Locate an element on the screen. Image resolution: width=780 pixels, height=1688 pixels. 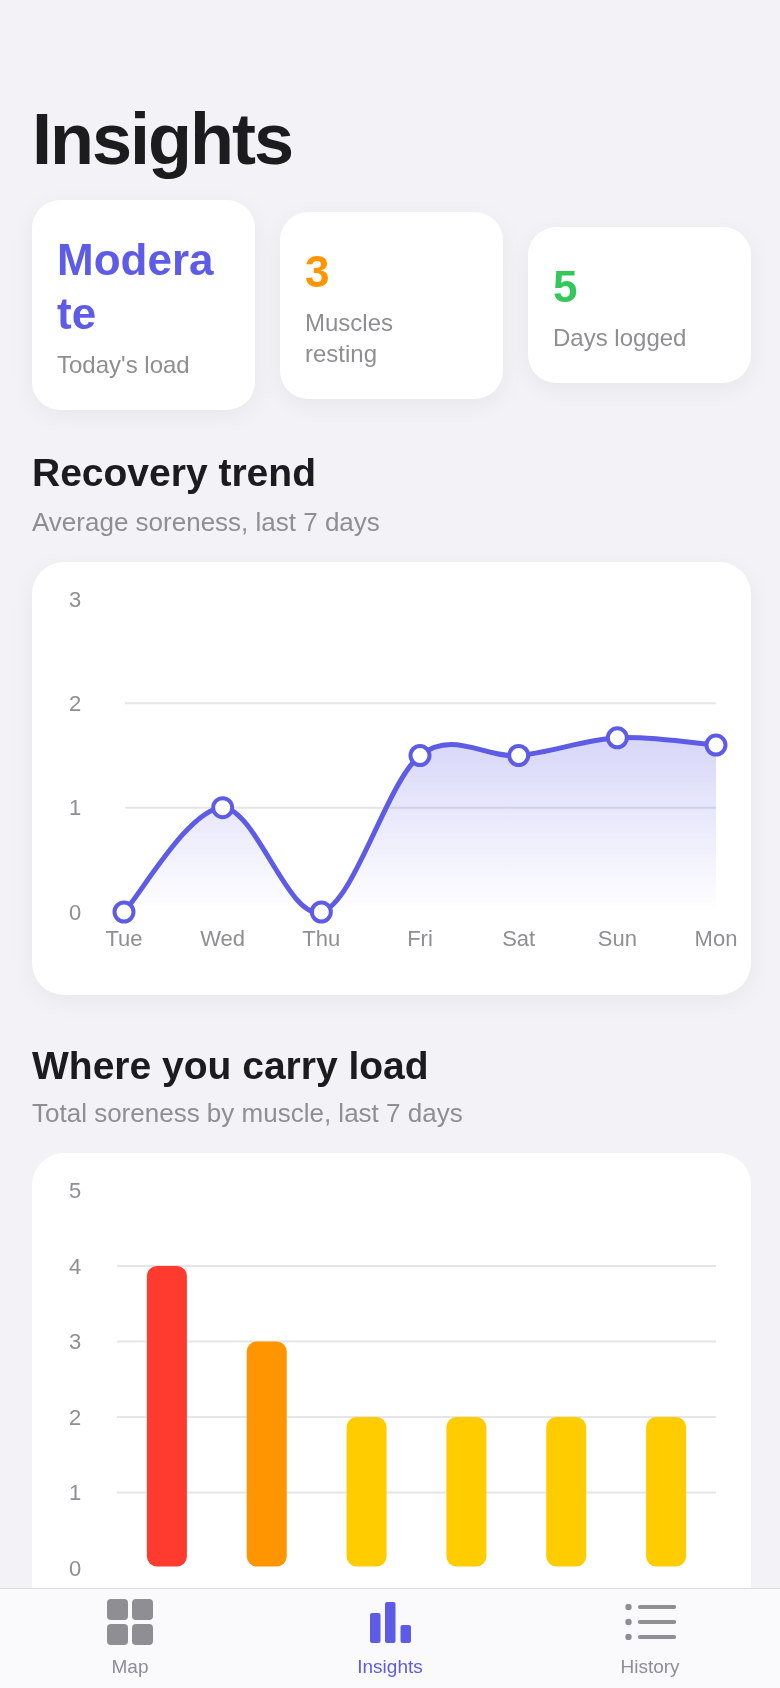
axis-label: Tue is located at coordinates (124, 938).